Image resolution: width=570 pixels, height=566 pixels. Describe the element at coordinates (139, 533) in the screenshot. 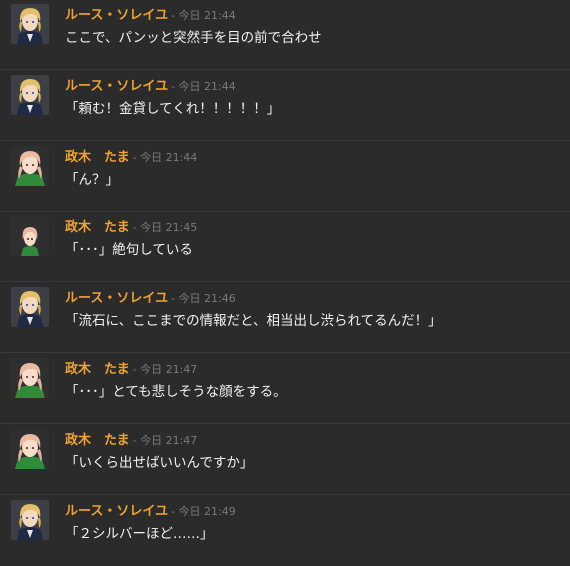

I see `message-text: 「２シルバーほど……」` at that location.